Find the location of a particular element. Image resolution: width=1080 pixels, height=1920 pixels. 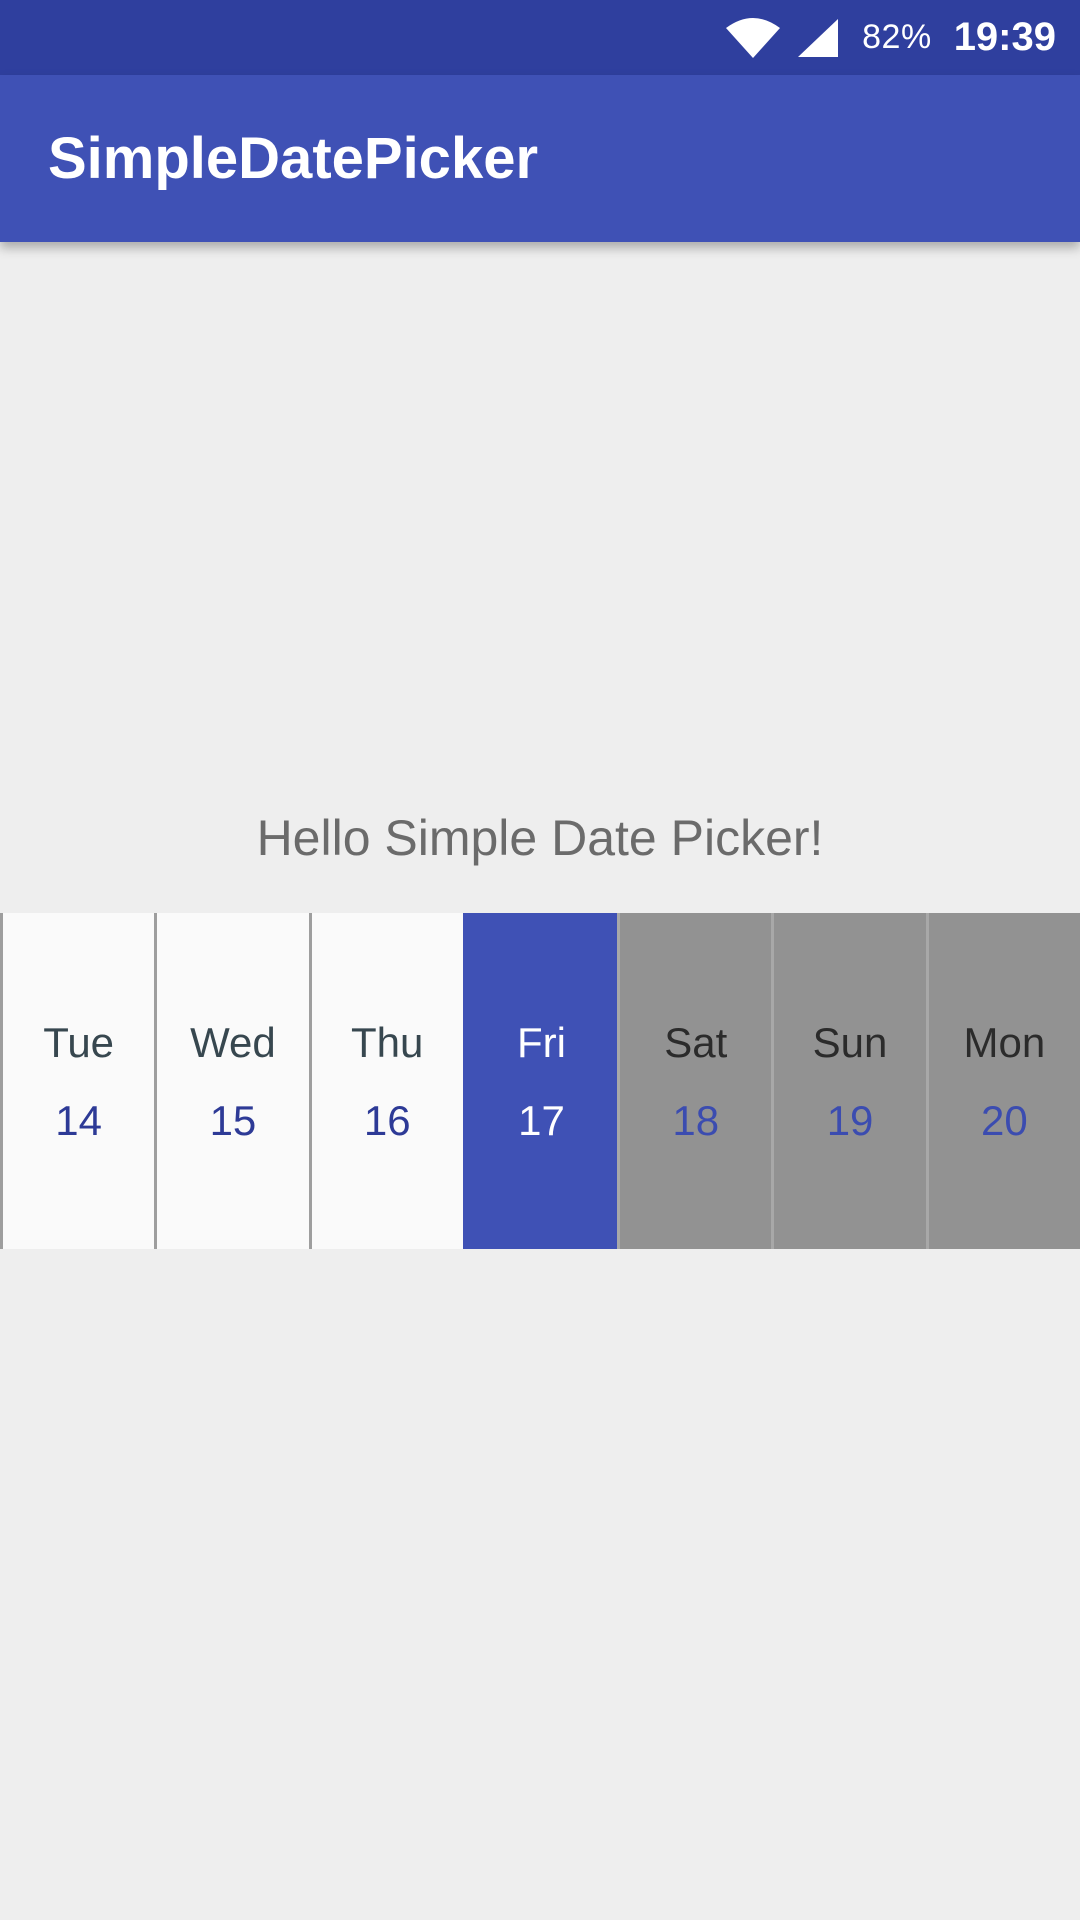

app-title: SimpleDatePicker is located at coordinates (293, 158).